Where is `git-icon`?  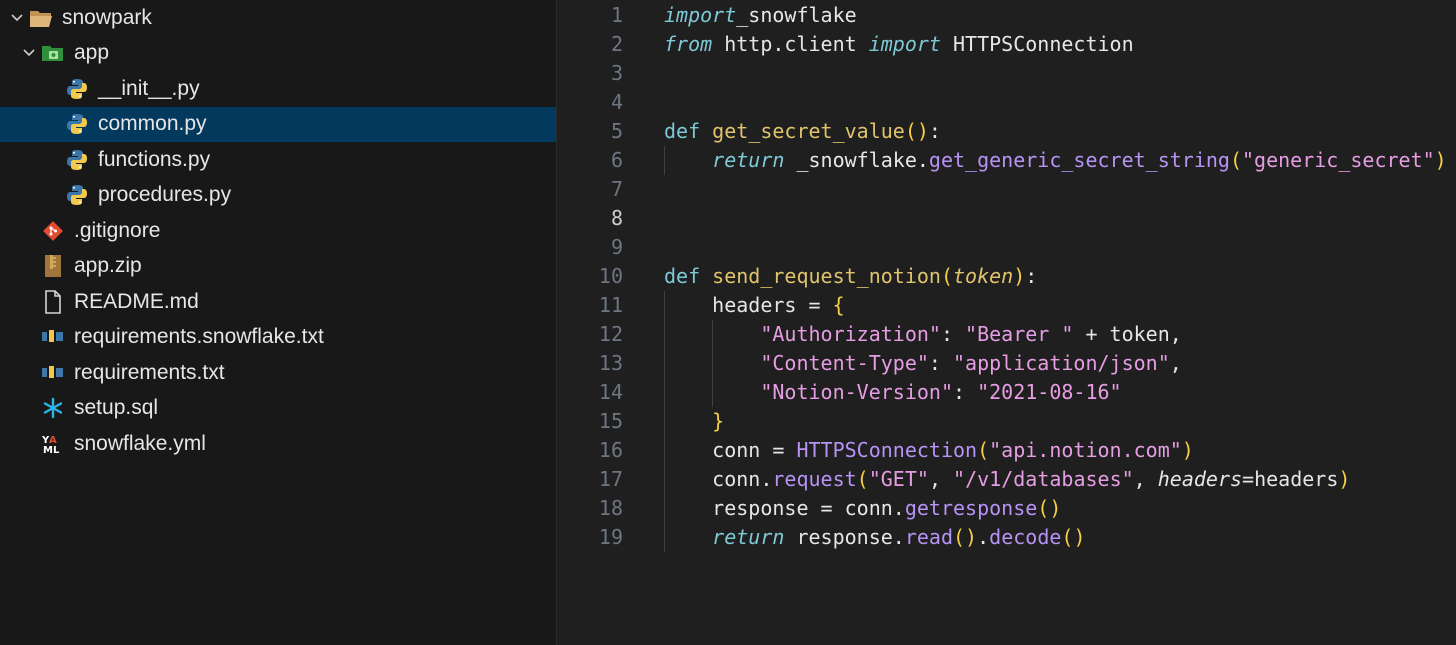 git-icon is located at coordinates (53, 231).